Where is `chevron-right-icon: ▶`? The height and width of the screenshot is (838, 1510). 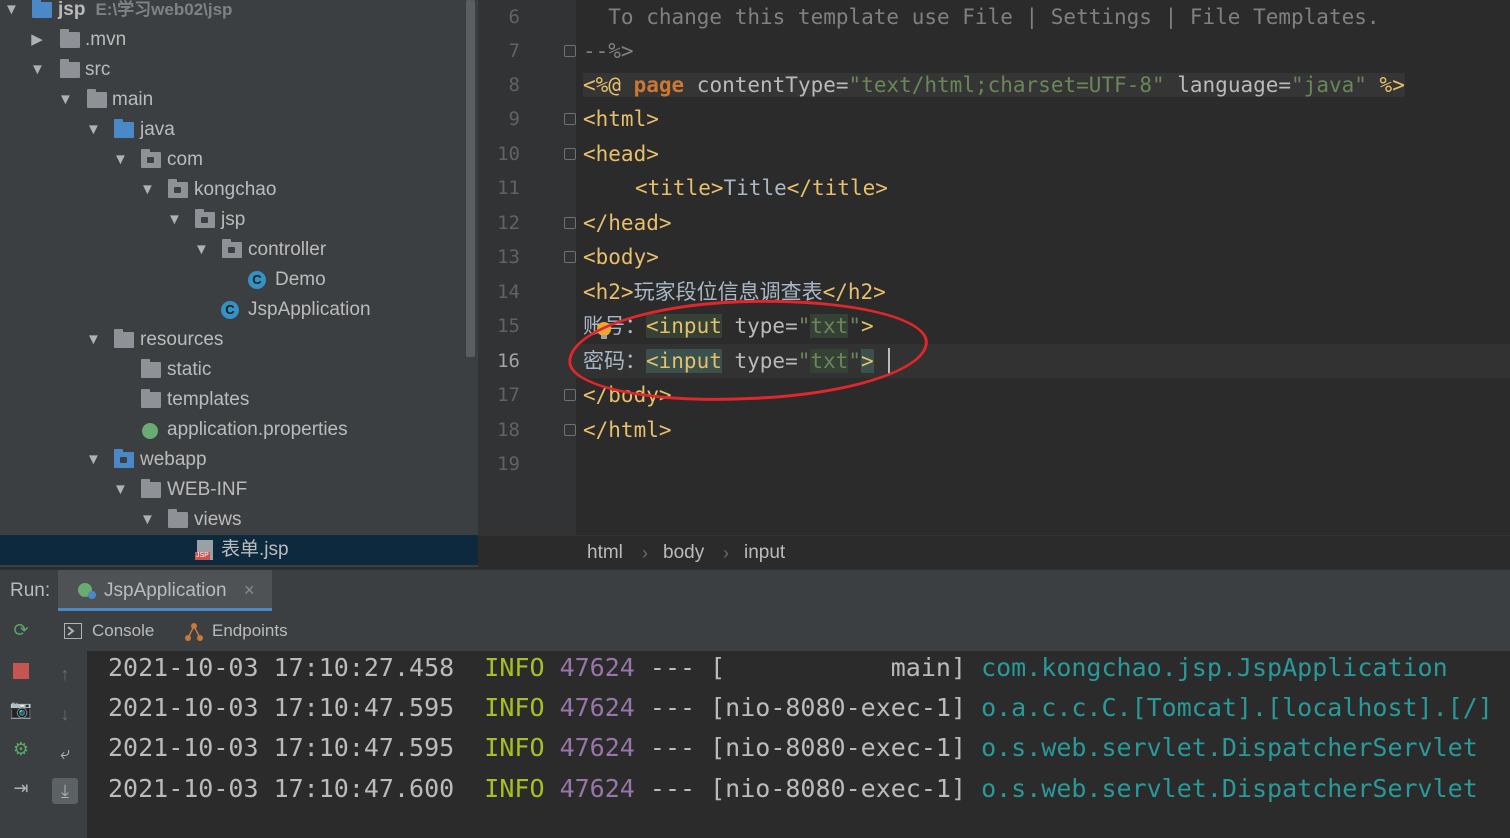 chevron-right-icon: ▶ is located at coordinates (37, 40).